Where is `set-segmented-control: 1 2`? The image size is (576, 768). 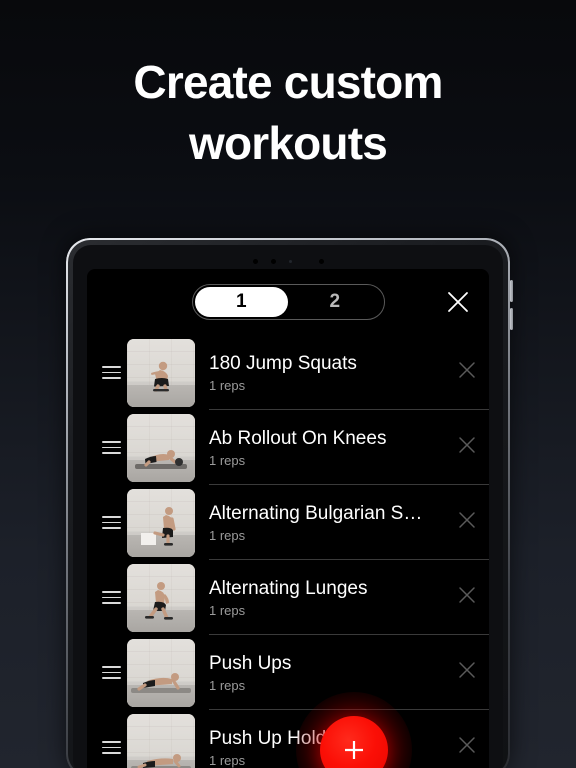 set-segmented-control: 1 2 is located at coordinates (288, 302).